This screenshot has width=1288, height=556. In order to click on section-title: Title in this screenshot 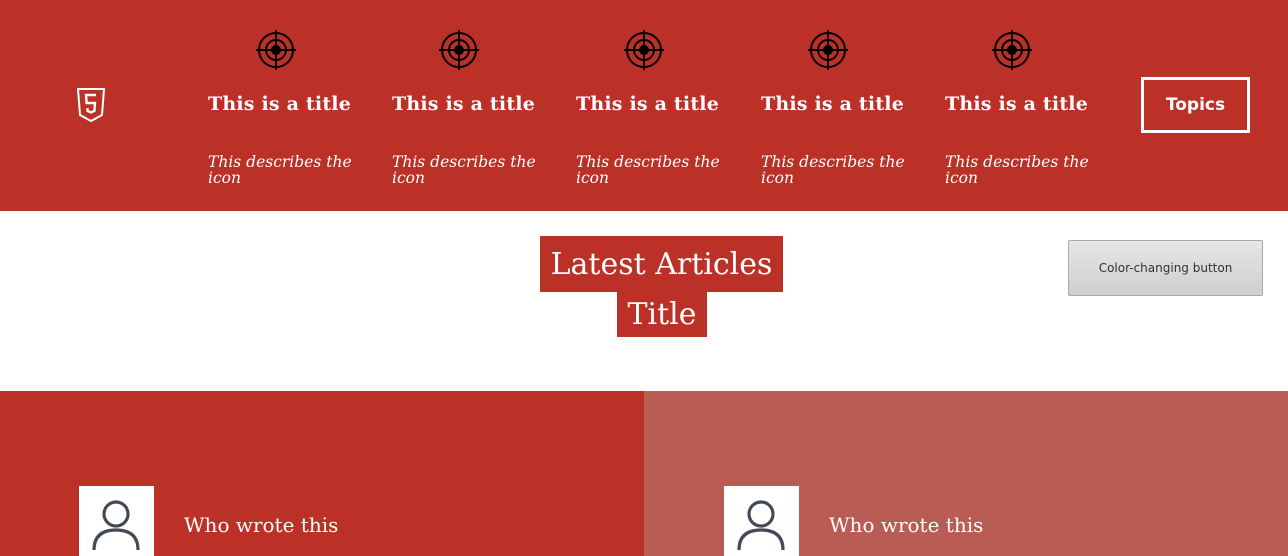, I will do `click(662, 314)`.